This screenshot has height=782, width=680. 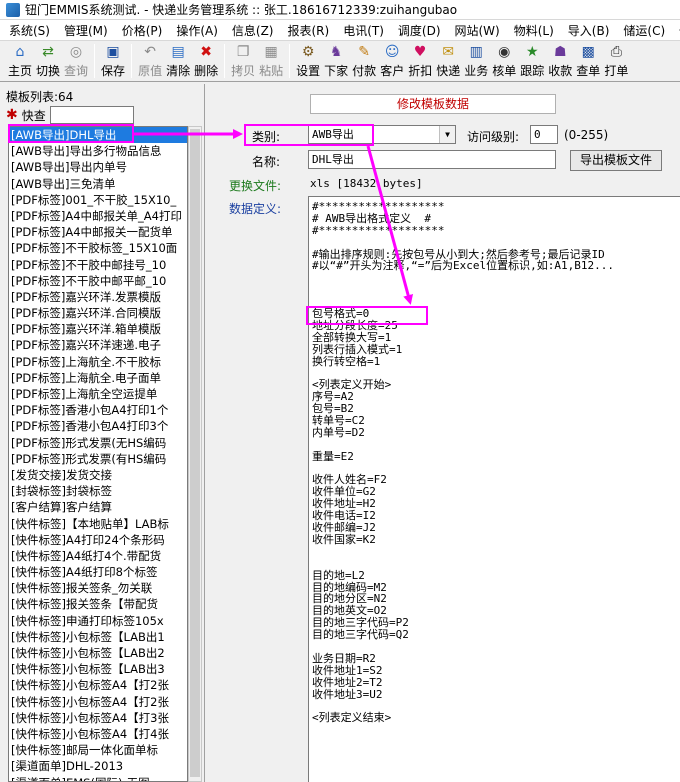 What do you see at coordinates (98, 378) in the screenshot?
I see `template-list-item: [PDF标签]上海航全.电子面单` at bounding box center [98, 378].